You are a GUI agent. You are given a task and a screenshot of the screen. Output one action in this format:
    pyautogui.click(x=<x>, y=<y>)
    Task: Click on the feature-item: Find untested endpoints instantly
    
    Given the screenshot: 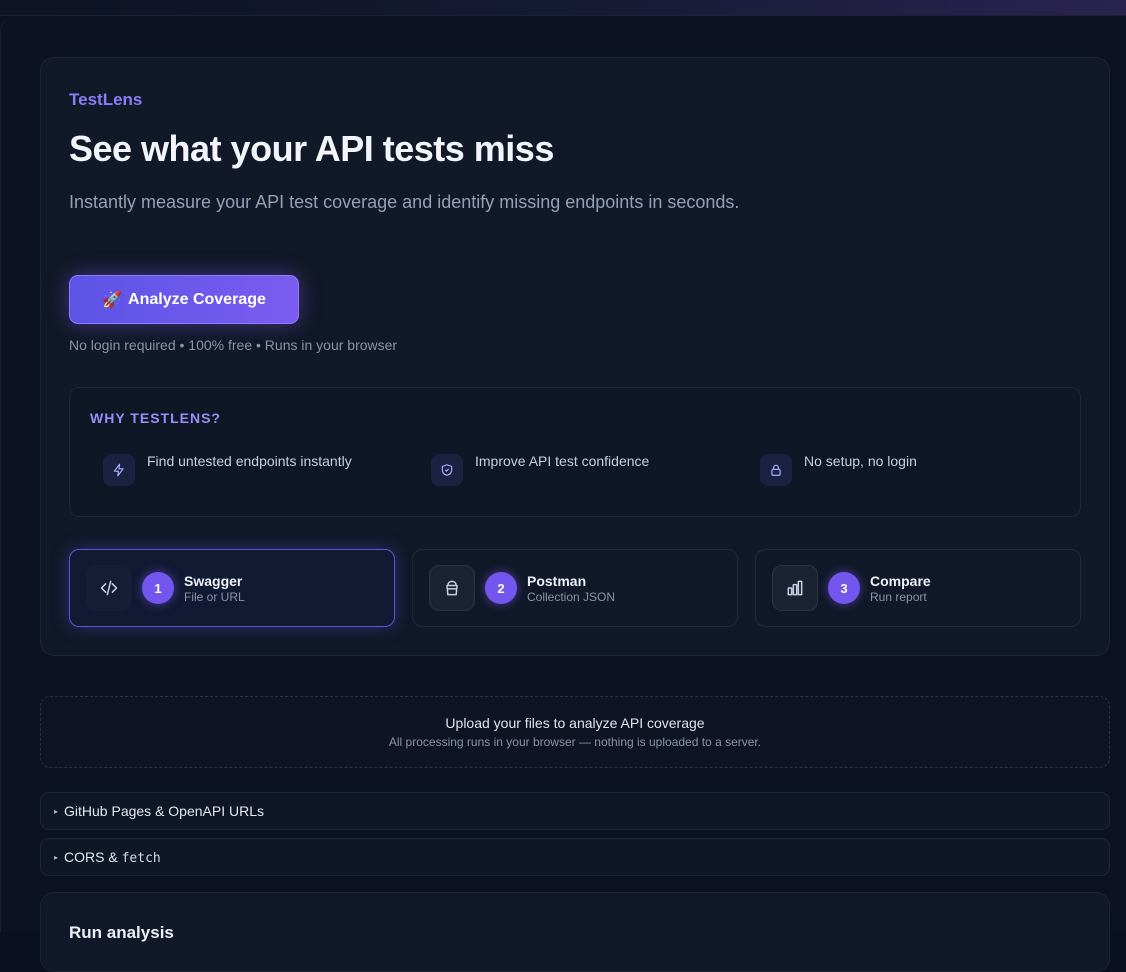 What is the action you would take?
    pyautogui.click(x=227, y=469)
    